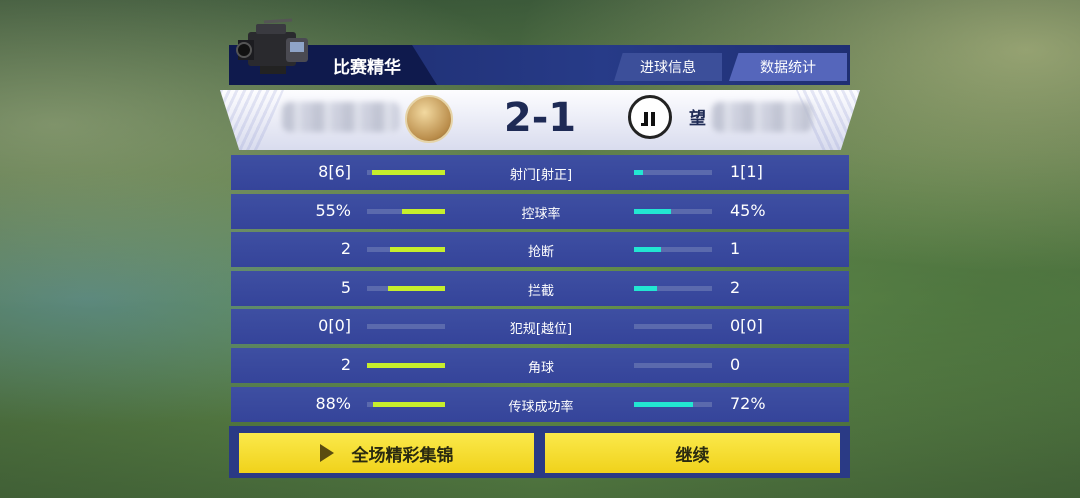  Describe the element at coordinates (748, 210) in the screenshot. I see `away-stat-value: 45%` at that location.